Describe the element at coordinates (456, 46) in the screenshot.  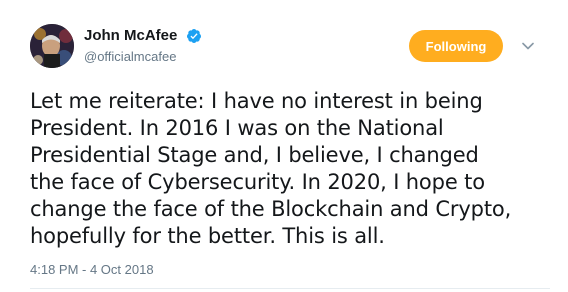
I see `following-button: Following` at that location.